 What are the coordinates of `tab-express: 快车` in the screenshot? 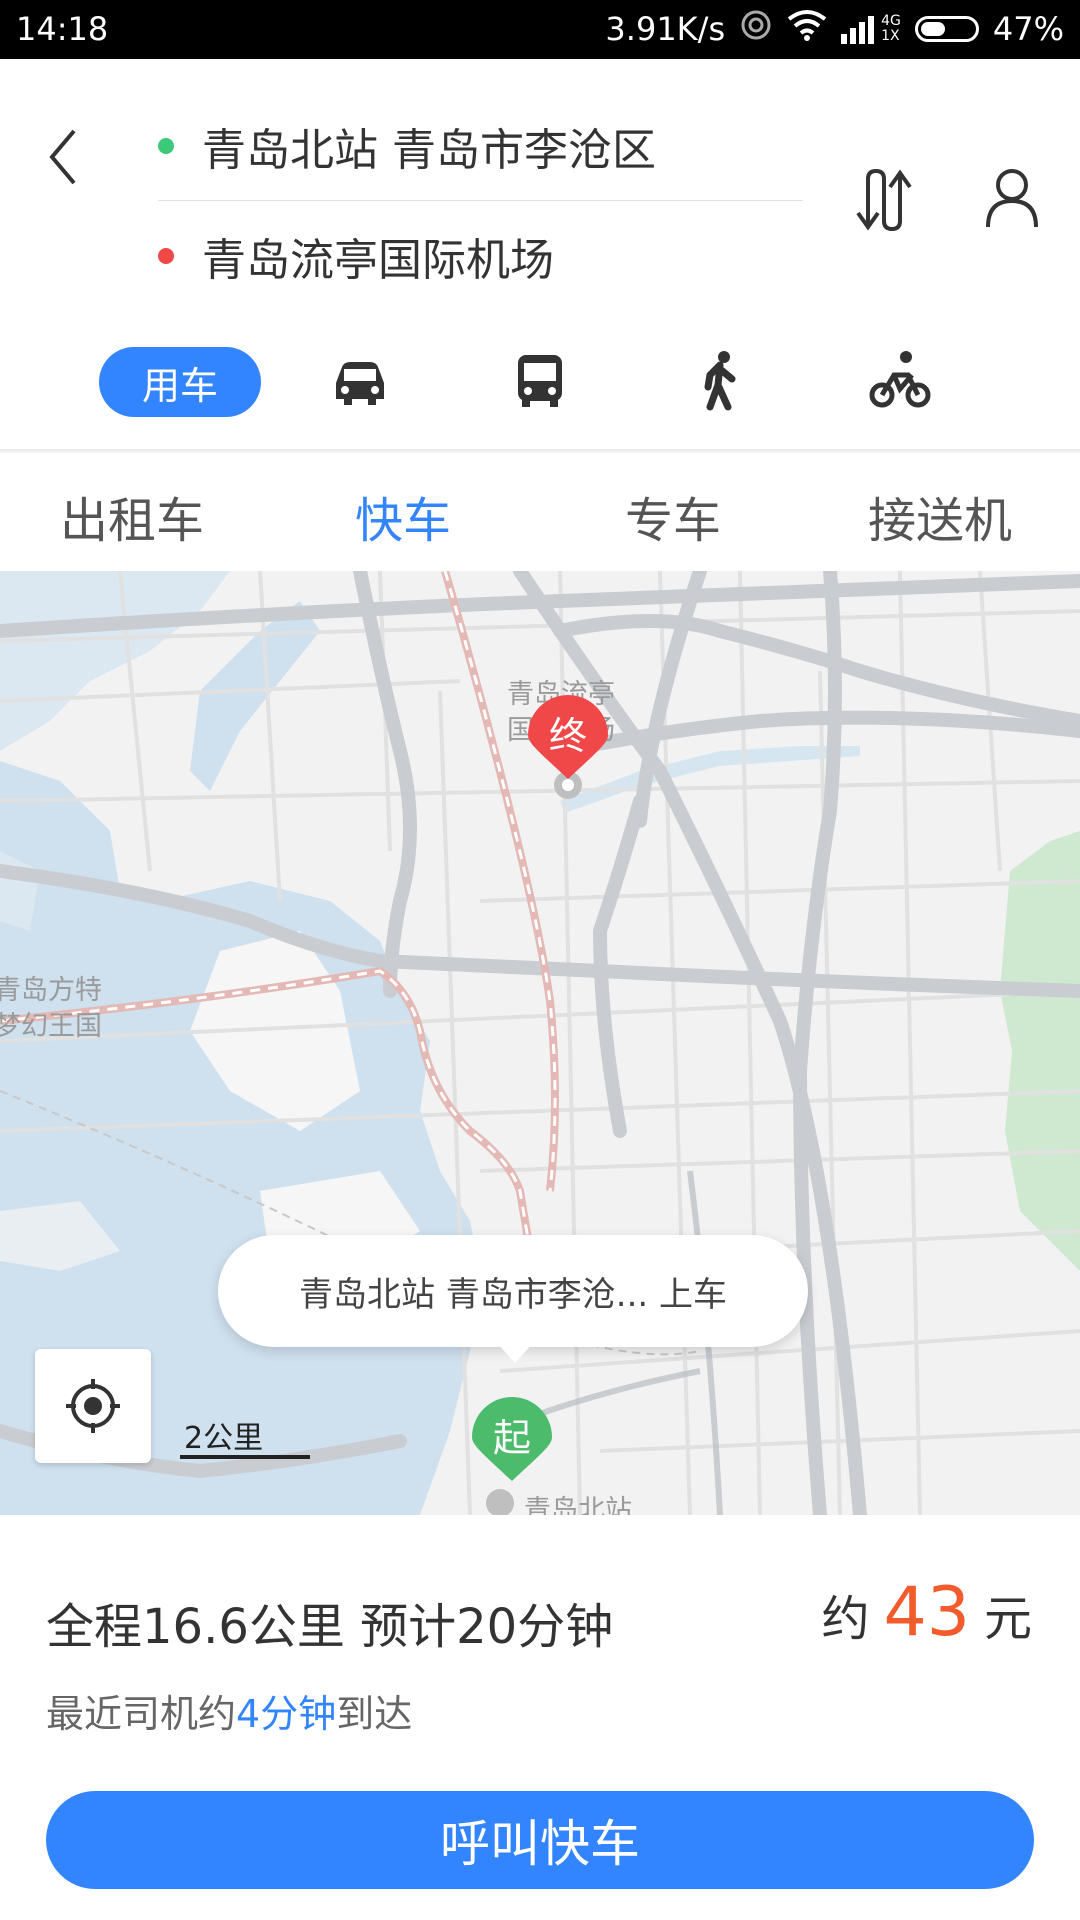 It's located at (403, 516).